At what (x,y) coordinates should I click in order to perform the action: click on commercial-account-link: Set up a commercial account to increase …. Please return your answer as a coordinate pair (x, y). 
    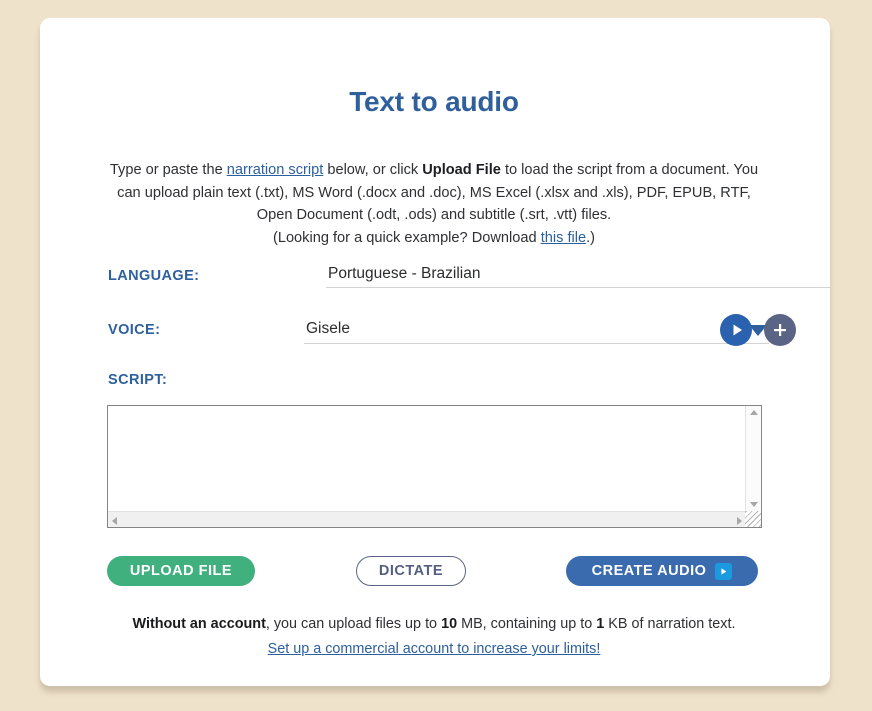
    Looking at the image, I should click on (434, 649).